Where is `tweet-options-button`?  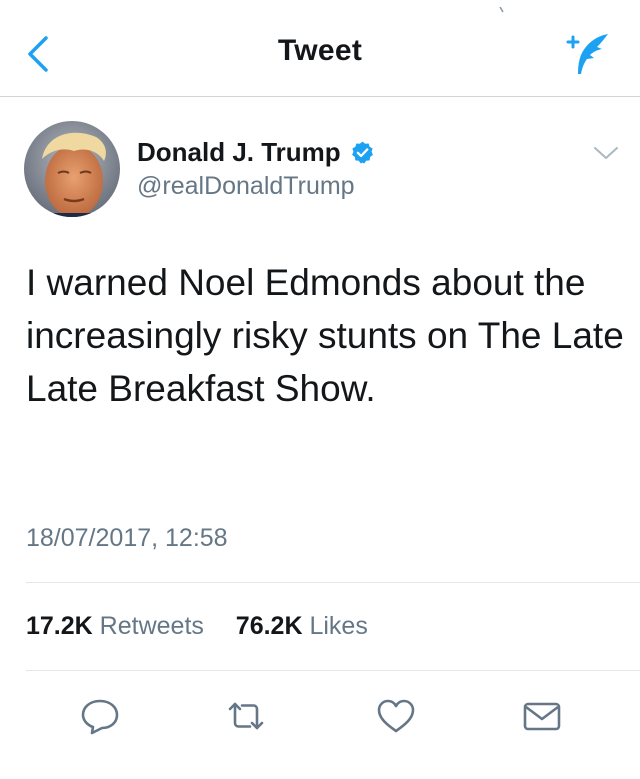 tweet-options-button is located at coordinates (606, 153).